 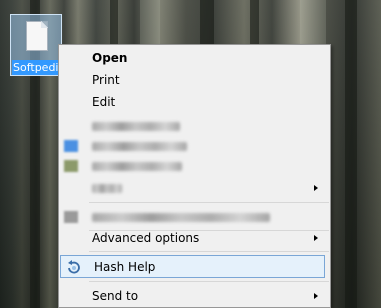 I want to click on menu-item-label: Open, so click(x=110, y=58).